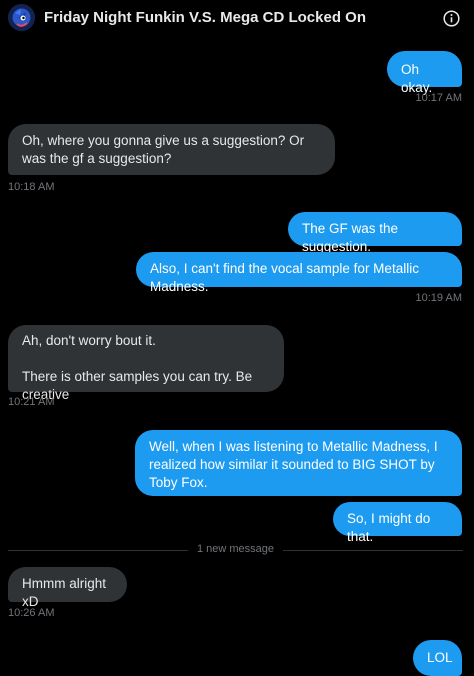 The image size is (474, 676). What do you see at coordinates (31, 402) in the screenshot?
I see `message-timestamp: 10:21 AM` at bounding box center [31, 402].